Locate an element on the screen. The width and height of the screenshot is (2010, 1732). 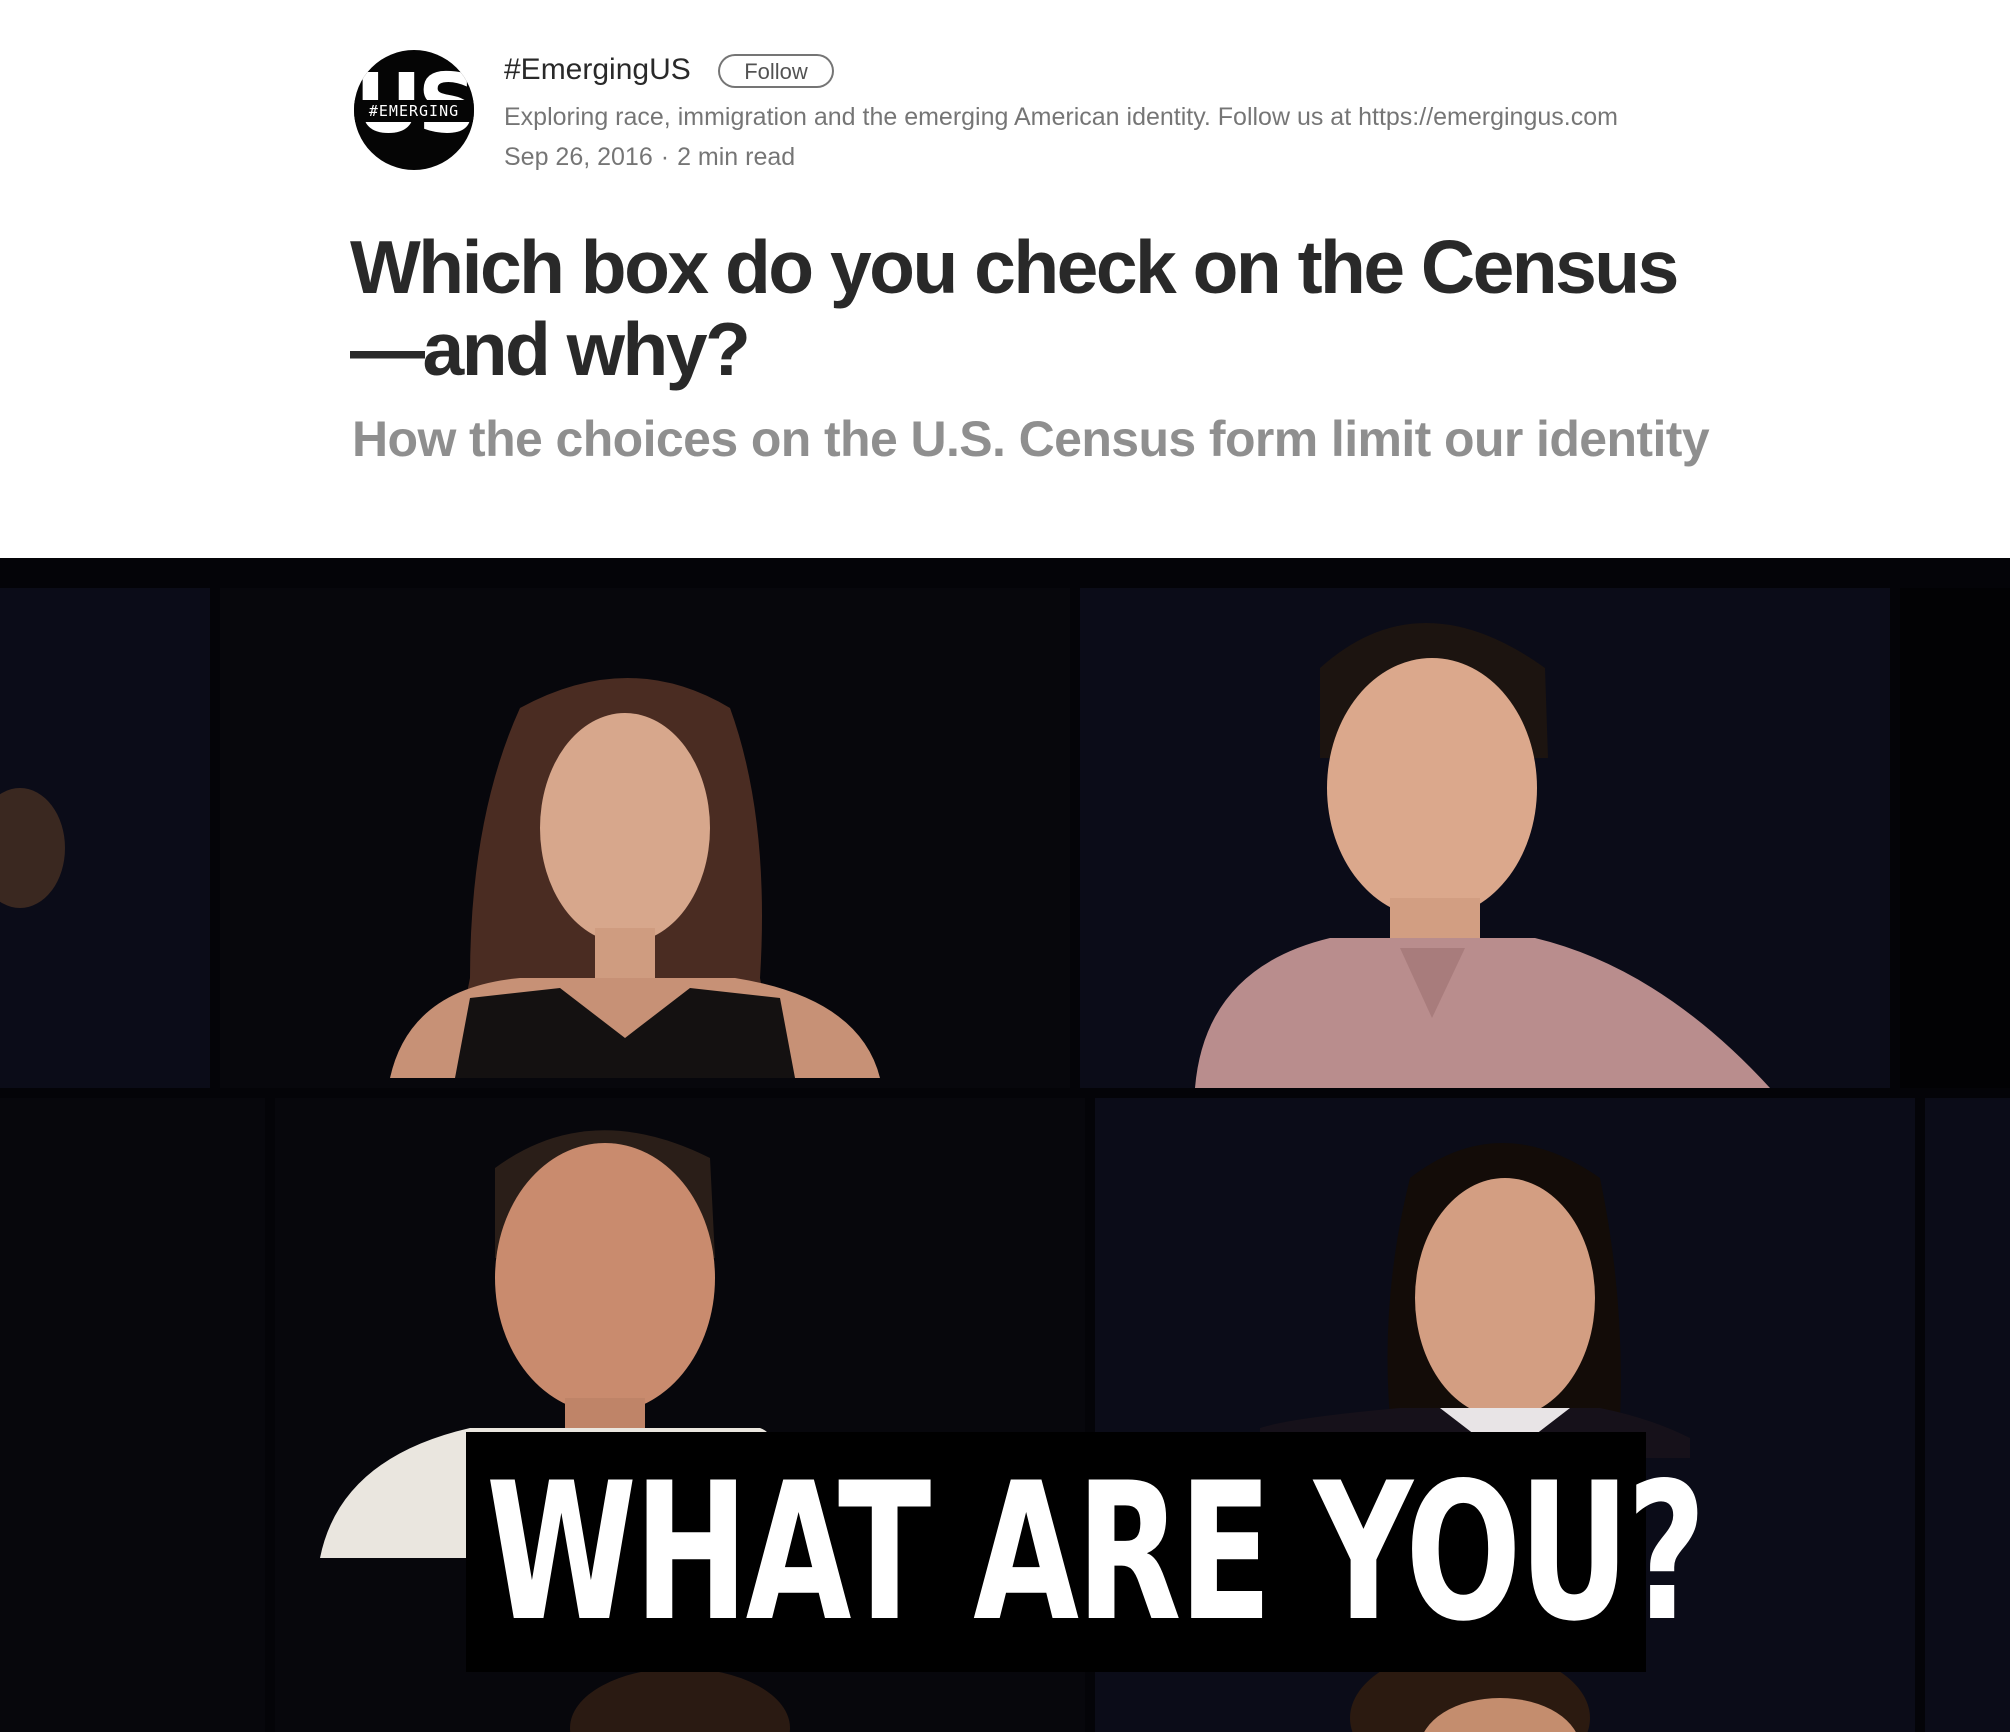
publication-logo-icon: US #EMERGING is located at coordinates (414, 110).